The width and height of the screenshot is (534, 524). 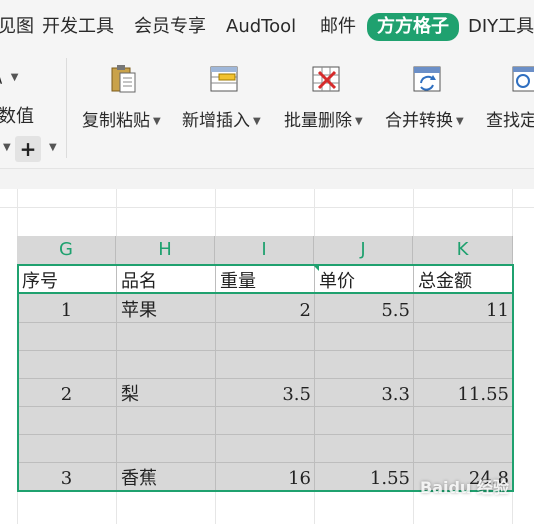 I want to click on merge-convert-button: 合并转换 ▼, so click(x=424, y=118).